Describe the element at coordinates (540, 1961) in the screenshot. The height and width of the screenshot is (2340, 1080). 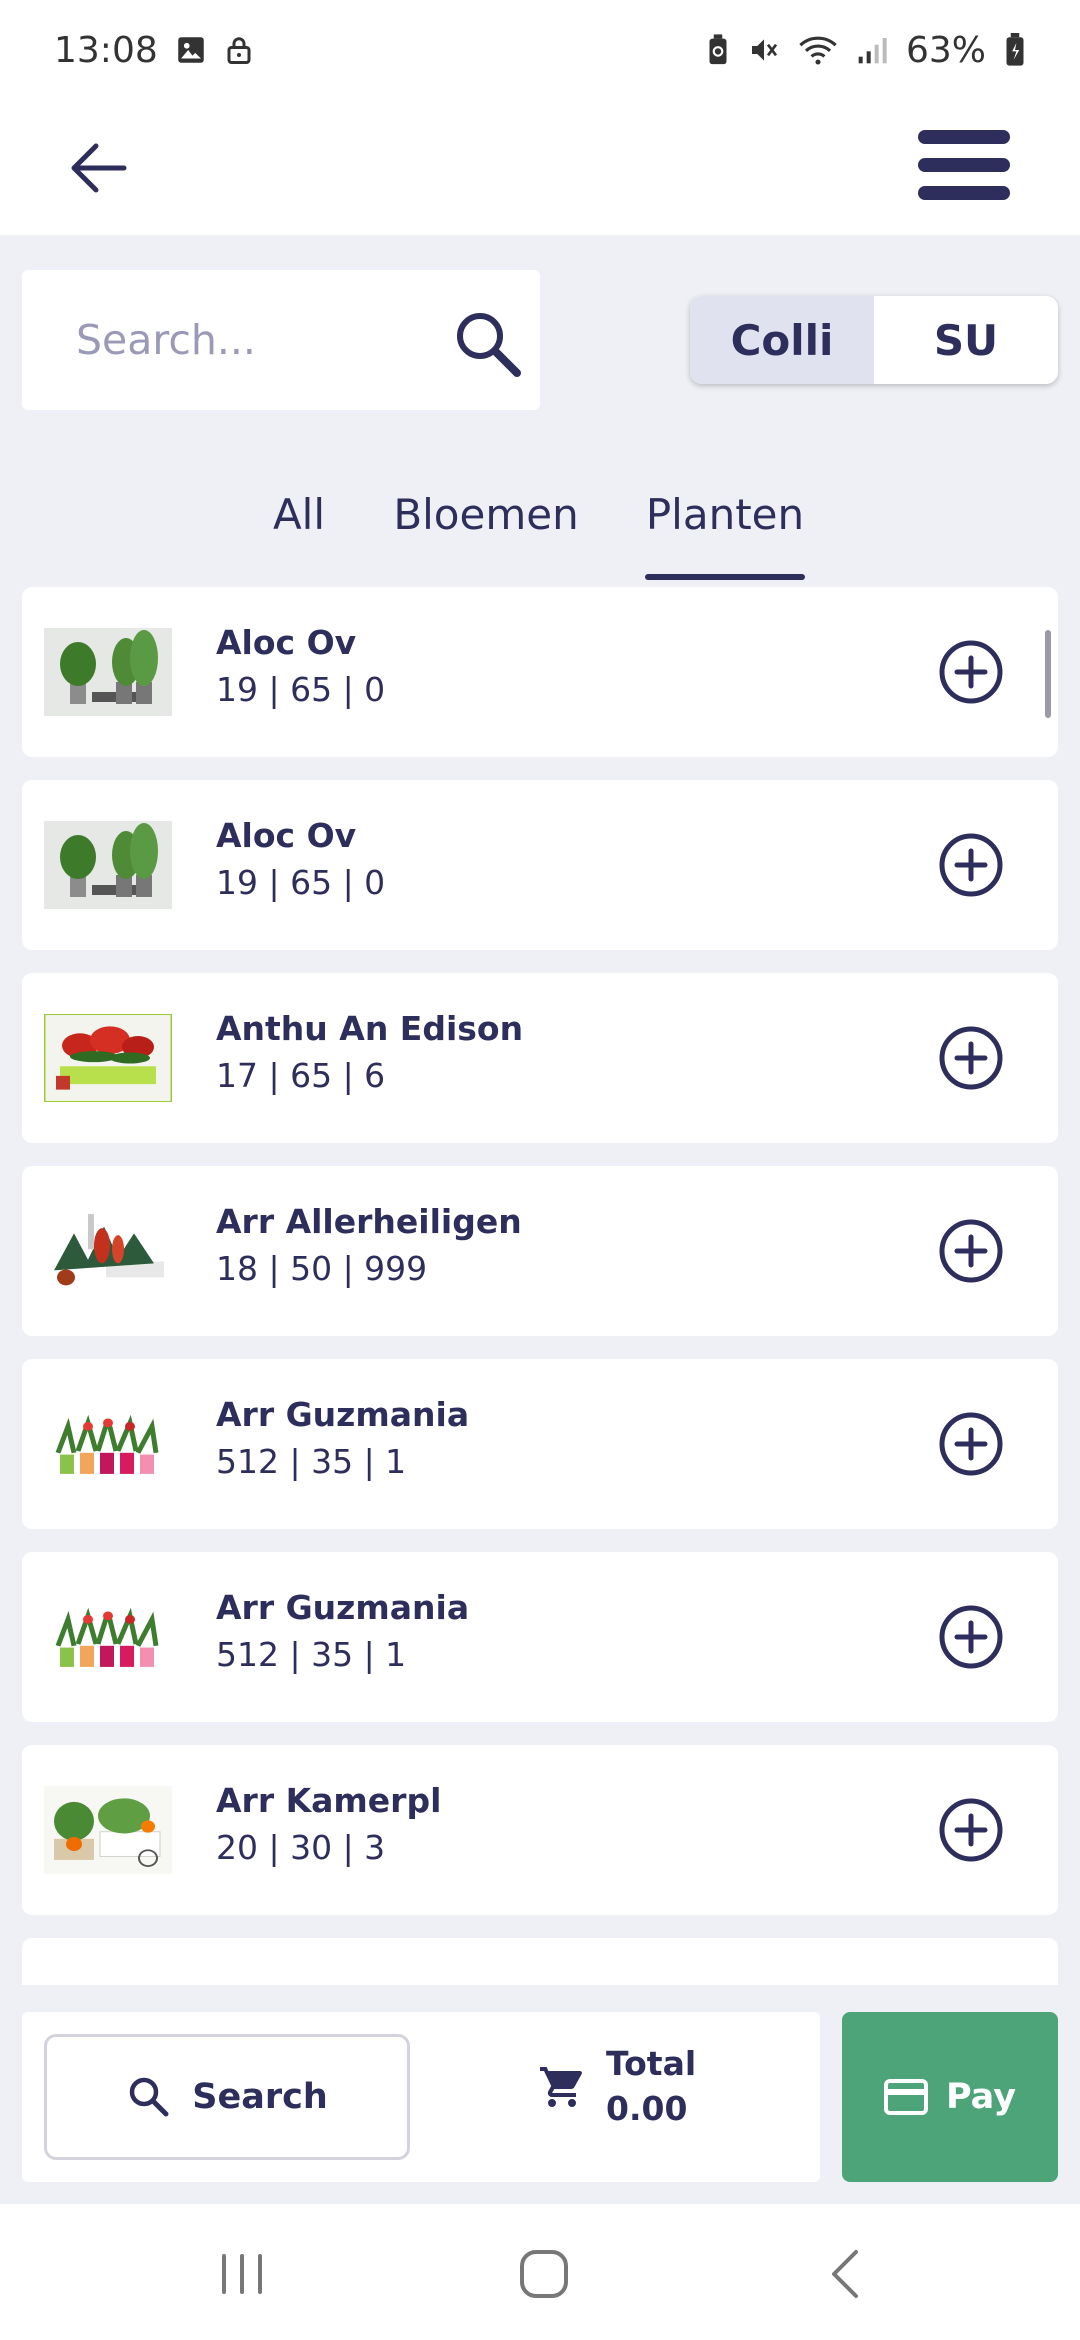
I see `product-item-partial` at that location.